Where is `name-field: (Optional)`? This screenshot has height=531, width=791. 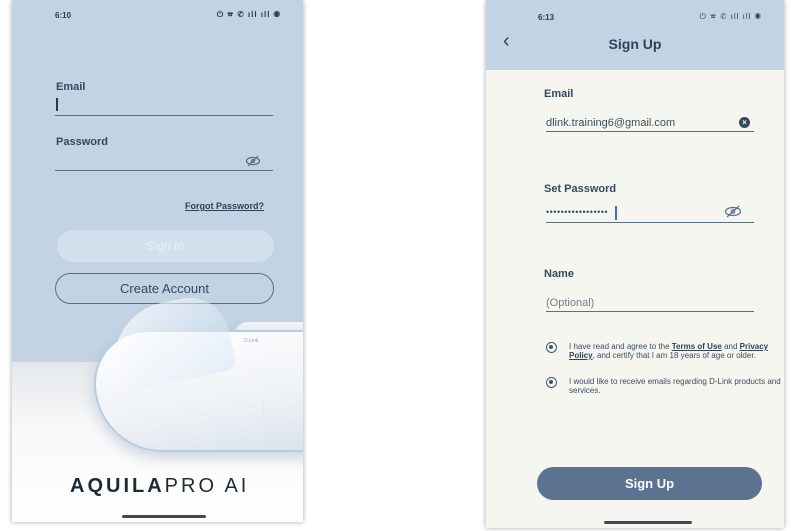
name-field: (Optional) is located at coordinates (570, 303).